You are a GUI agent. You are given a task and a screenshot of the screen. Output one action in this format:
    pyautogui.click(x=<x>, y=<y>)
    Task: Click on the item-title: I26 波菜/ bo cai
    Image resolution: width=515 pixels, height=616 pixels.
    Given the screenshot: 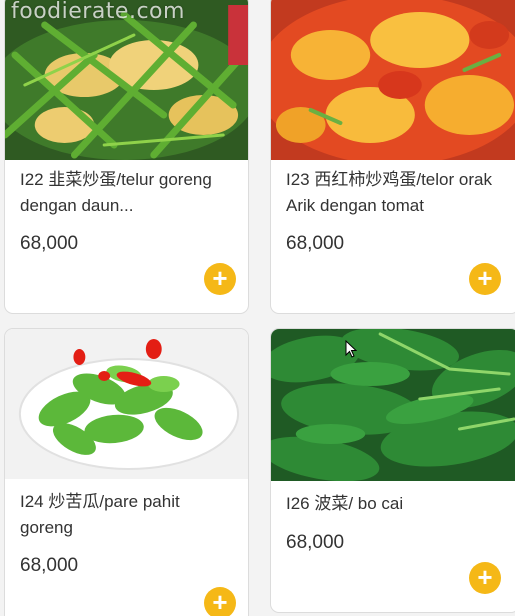 What is the action you would take?
    pyautogui.click(x=345, y=503)
    